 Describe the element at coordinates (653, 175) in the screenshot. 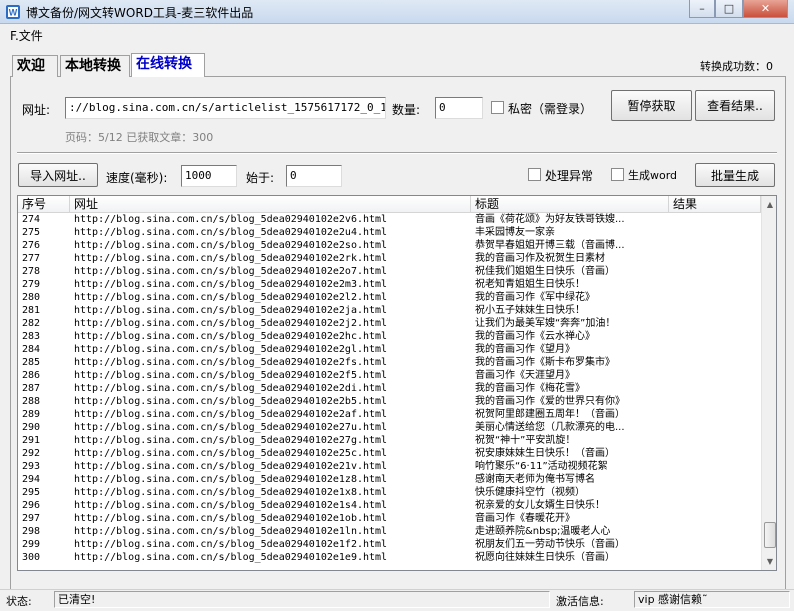

I see `generate-word-label: 生成word` at that location.